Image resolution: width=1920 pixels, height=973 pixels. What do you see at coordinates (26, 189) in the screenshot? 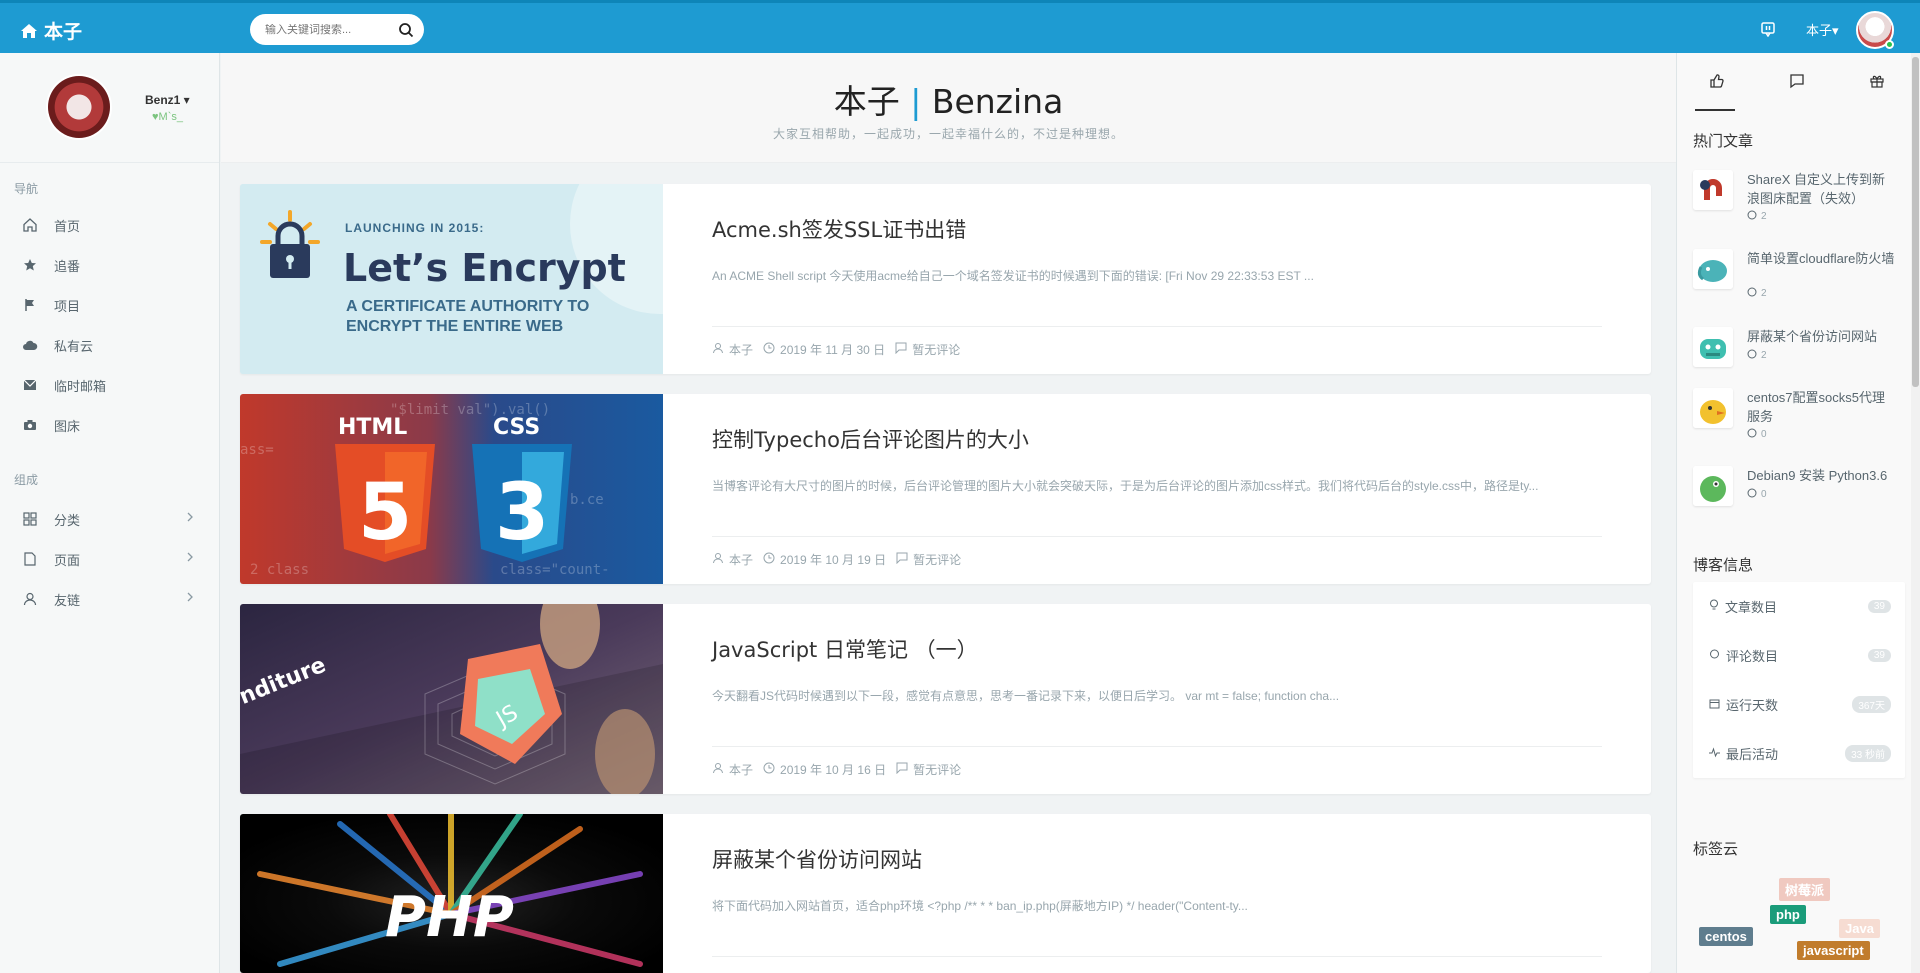
I see `nav-group-label: 导航` at bounding box center [26, 189].